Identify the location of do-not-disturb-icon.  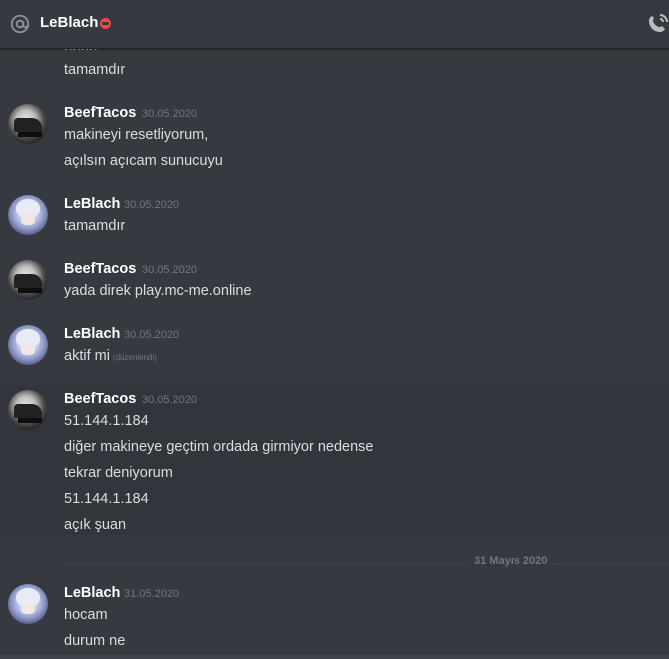
(105, 23).